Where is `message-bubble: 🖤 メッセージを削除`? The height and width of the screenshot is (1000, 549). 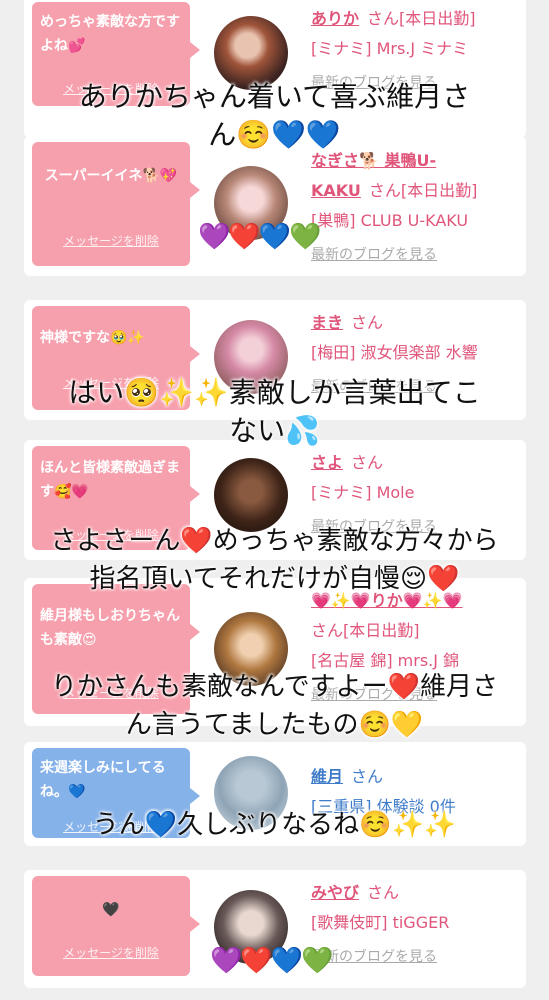 message-bubble: 🖤 メッセージを削除 is located at coordinates (116, 926).